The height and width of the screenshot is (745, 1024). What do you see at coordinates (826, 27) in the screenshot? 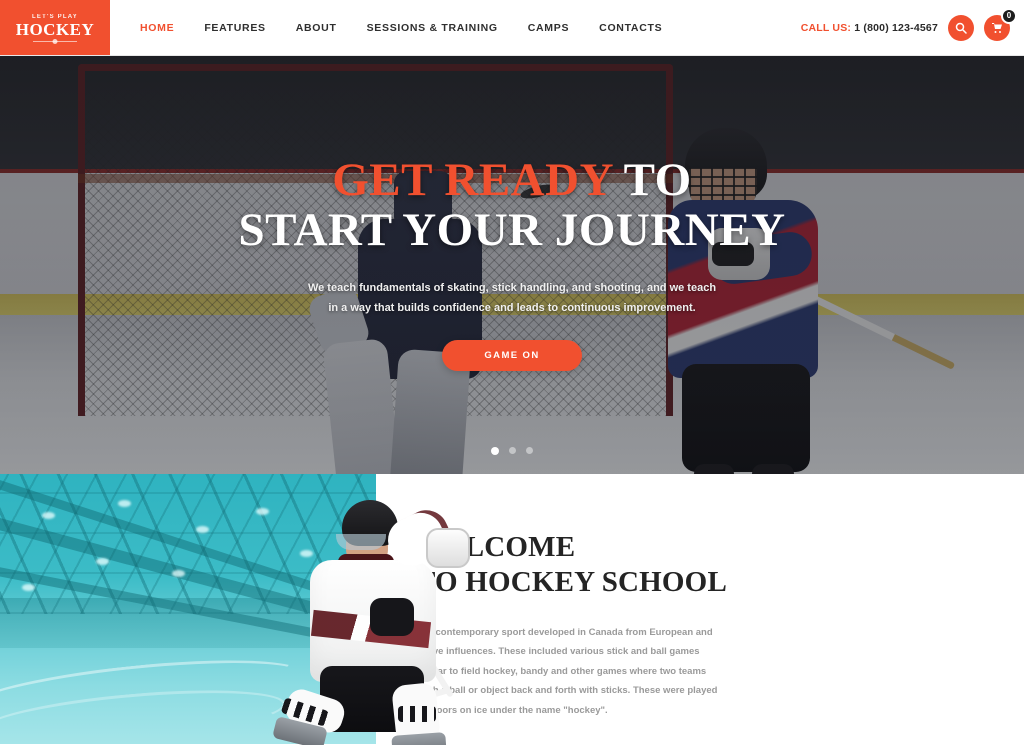
I see `call-us-label: CALL US:` at bounding box center [826, 27].